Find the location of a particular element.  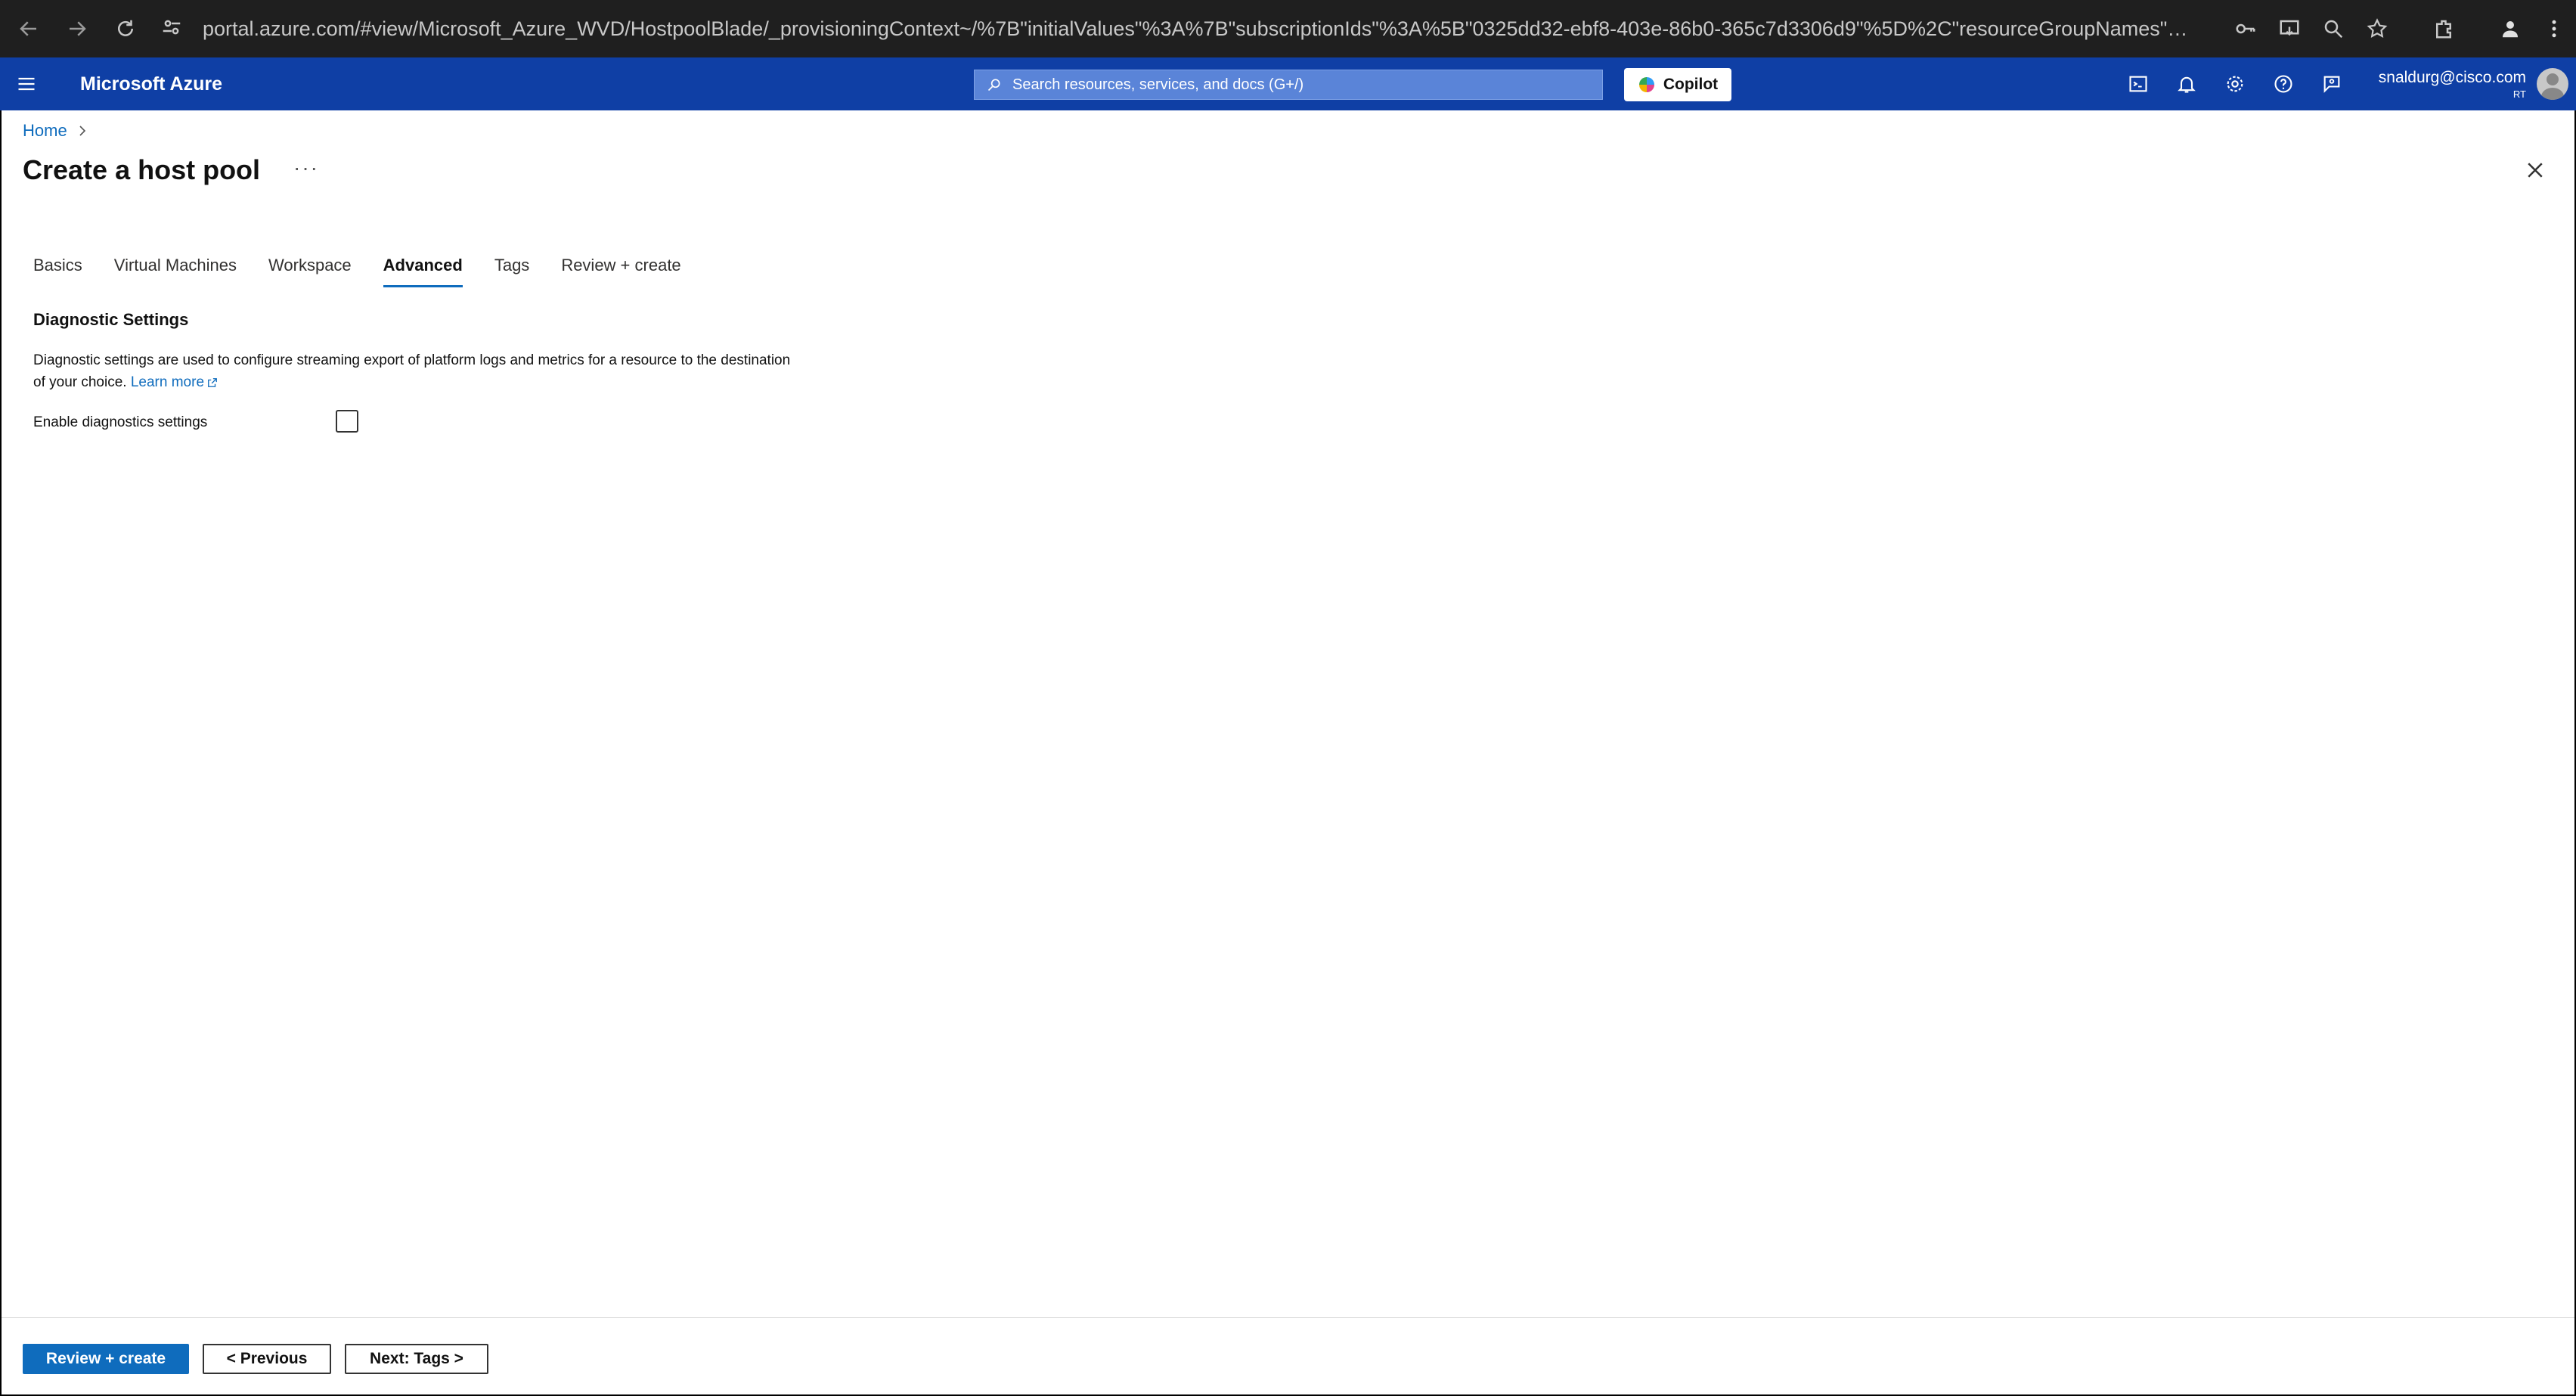

feedback-icon is located at coordinates (2332, 83).